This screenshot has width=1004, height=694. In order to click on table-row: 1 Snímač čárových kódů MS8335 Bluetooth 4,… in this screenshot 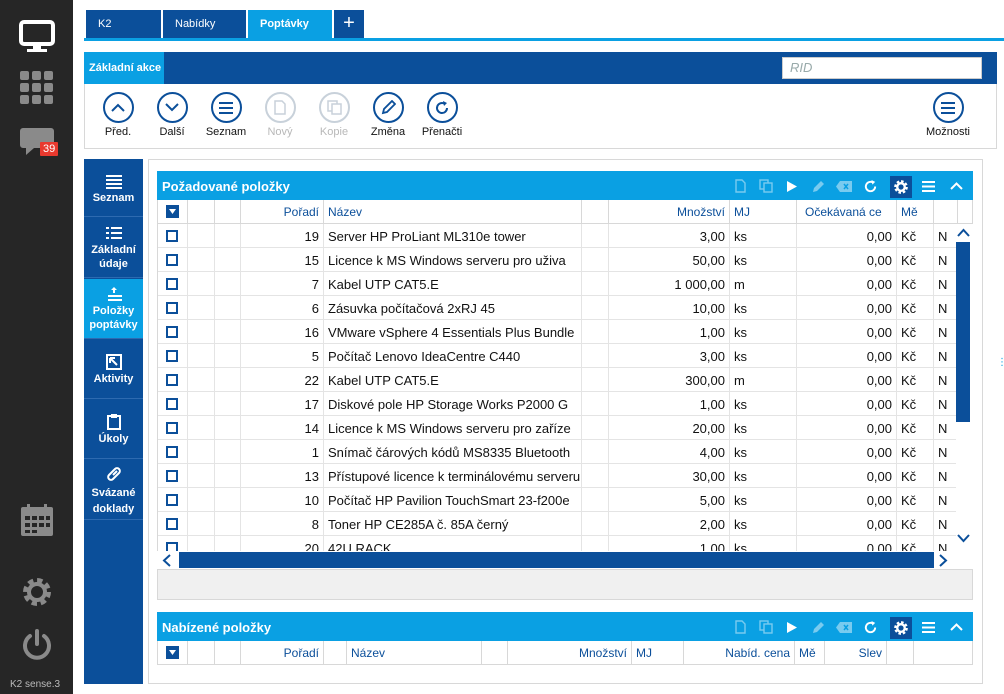, I will do `click(557, 452)`.